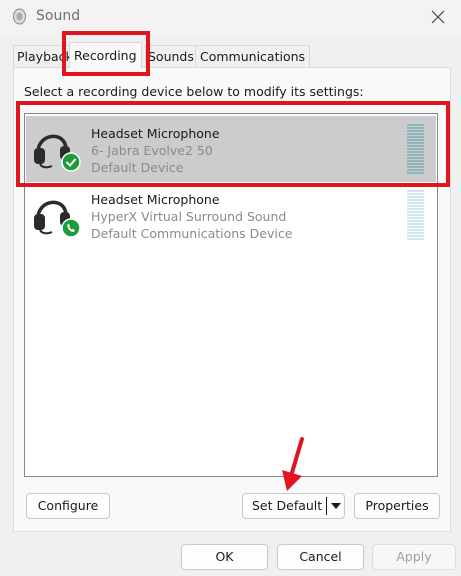  Describe the element at coordinates (293, 464) in the screenshot. I see `red-arrow-icon` at that location.